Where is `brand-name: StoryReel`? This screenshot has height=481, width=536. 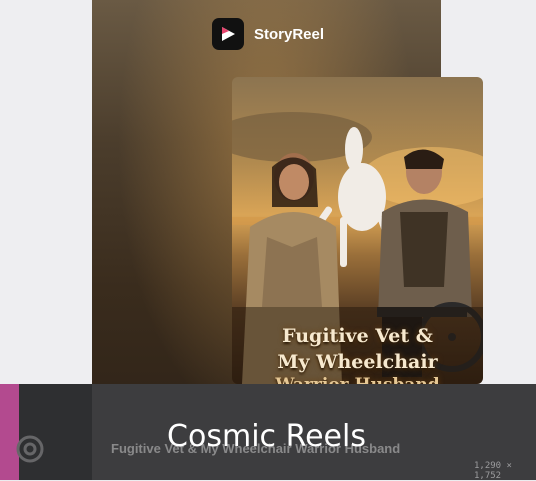 brand-name: StoryReel is located at coordinates (289, 34).